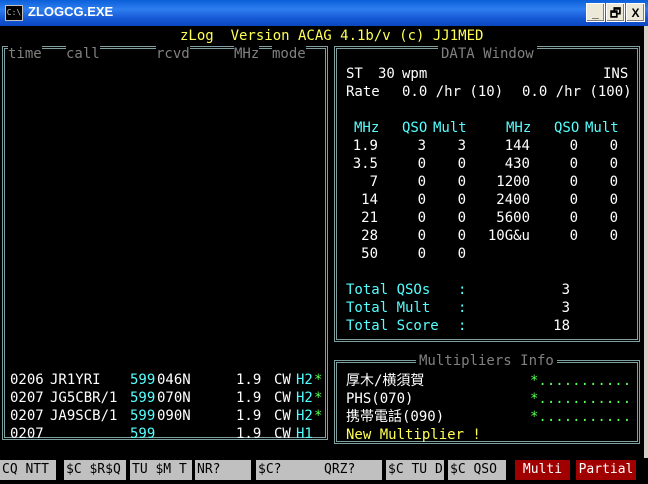  Describe the element at coordinates (14, 13) in the screenshot. I see `console-app-icon: C:\` at that location.